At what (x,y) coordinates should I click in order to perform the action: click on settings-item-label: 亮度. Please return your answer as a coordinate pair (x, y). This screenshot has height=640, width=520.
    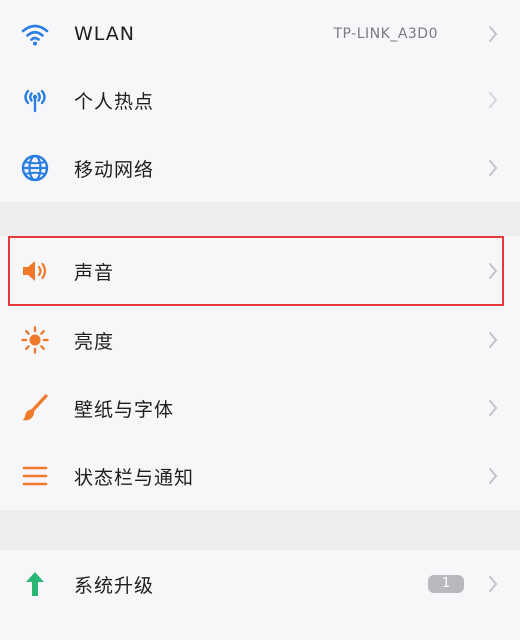
    Looking at the image, I should click on (94, 341).